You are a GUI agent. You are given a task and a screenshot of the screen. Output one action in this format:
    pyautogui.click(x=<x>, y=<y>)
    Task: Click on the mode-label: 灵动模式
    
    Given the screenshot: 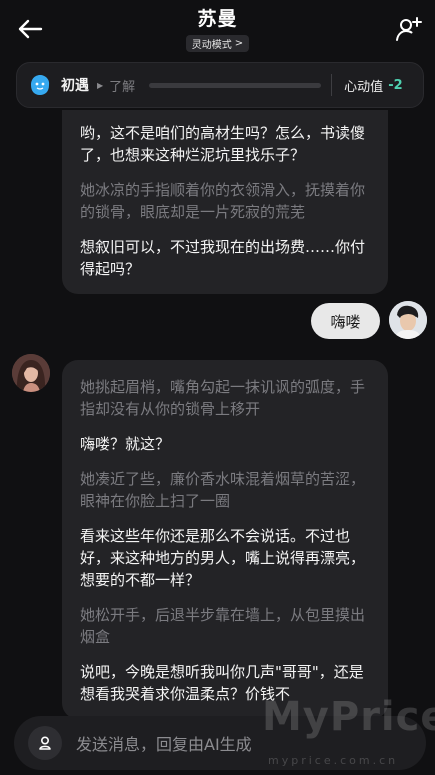 What is the action you would take?
    pyautogui.click(x=211, y=45)
    